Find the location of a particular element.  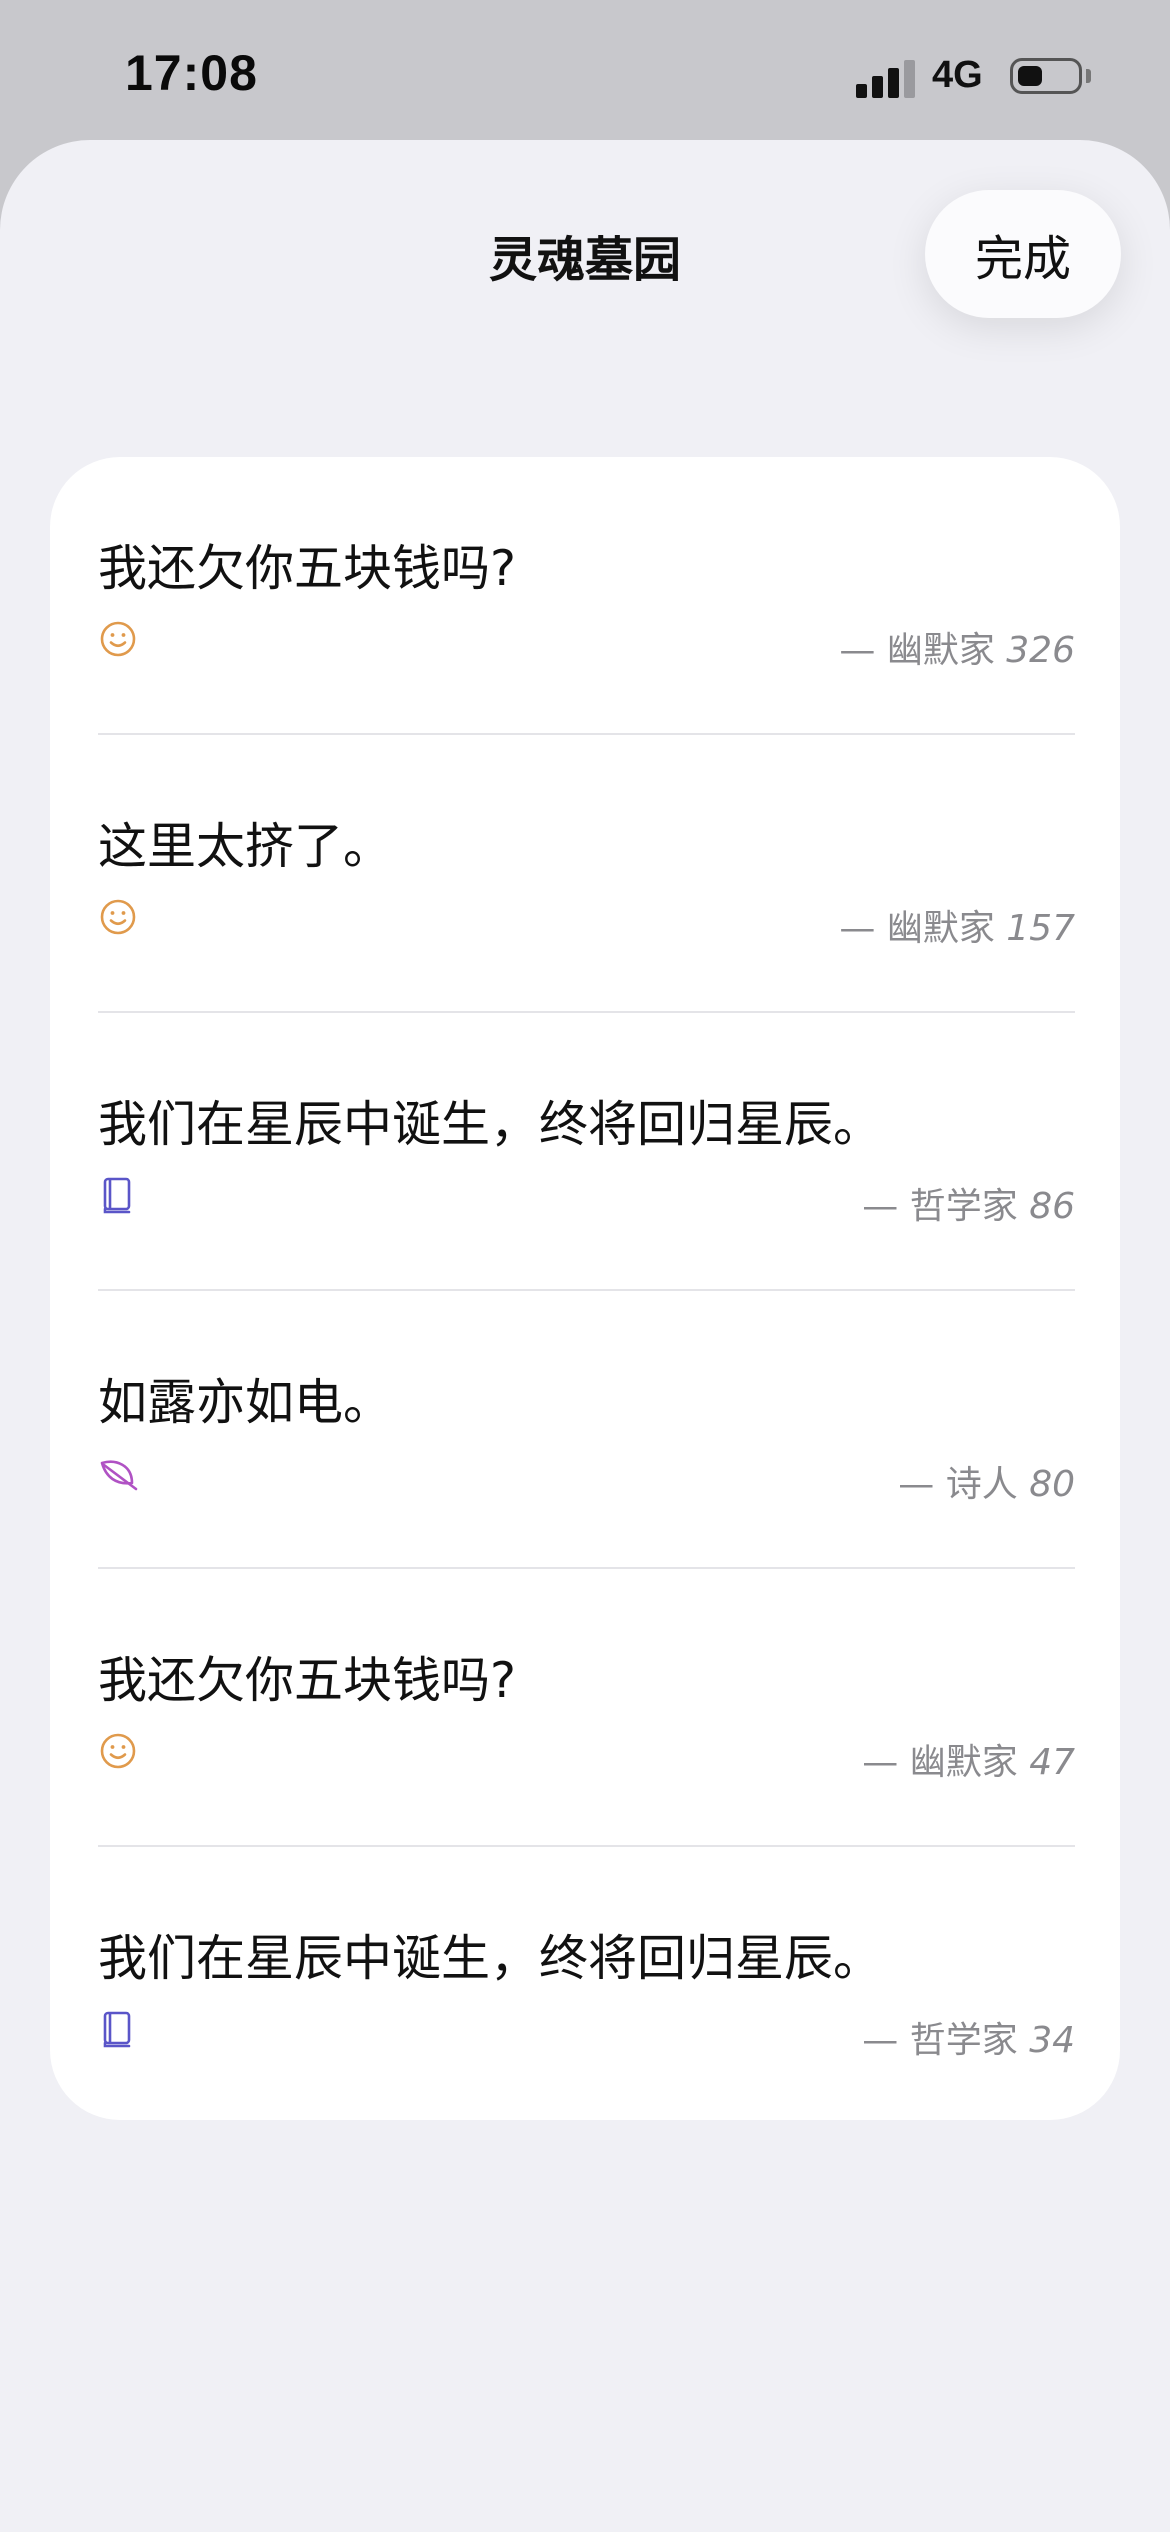

author-meta: — 哲学家 86 is located at coordinates (968, 1203).